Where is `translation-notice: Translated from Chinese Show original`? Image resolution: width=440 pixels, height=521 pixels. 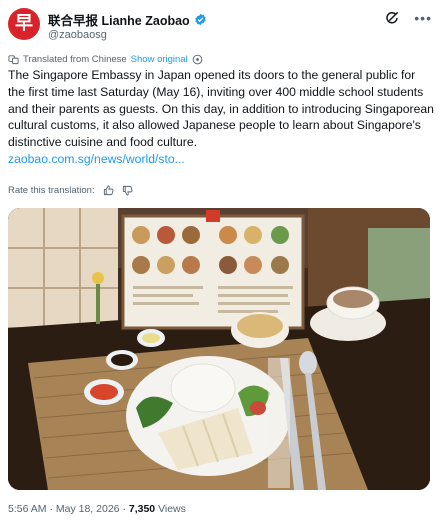 translation-notice: Translated from Chinese Show original is located at coordinates (107, 59).